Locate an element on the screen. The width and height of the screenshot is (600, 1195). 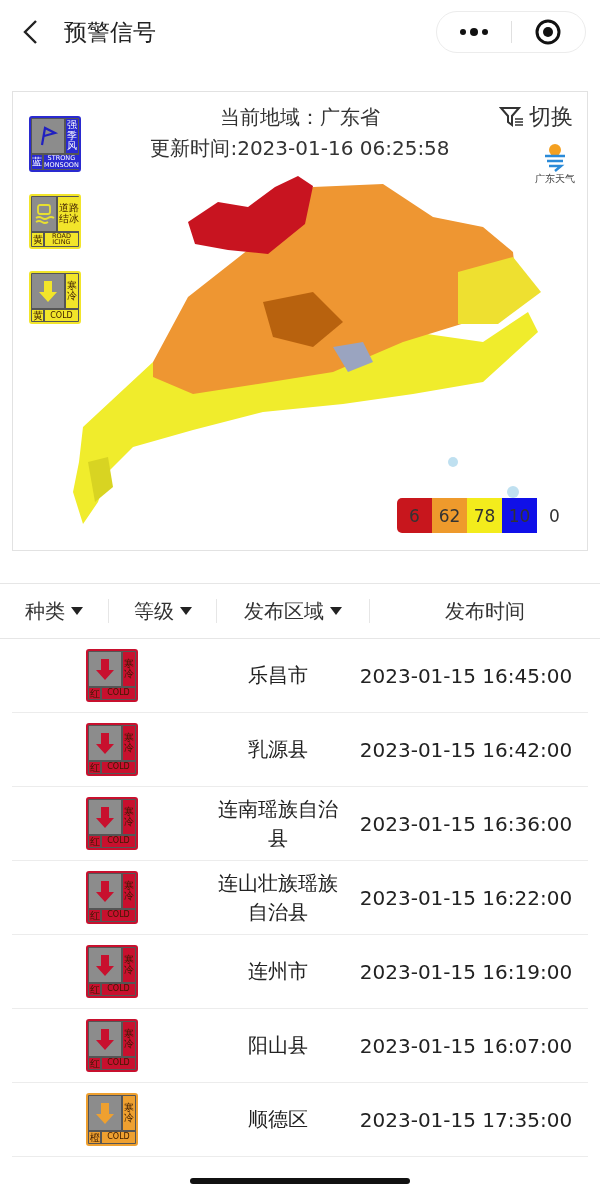
switch-button: 切换 is located at coordinates (536, 117).